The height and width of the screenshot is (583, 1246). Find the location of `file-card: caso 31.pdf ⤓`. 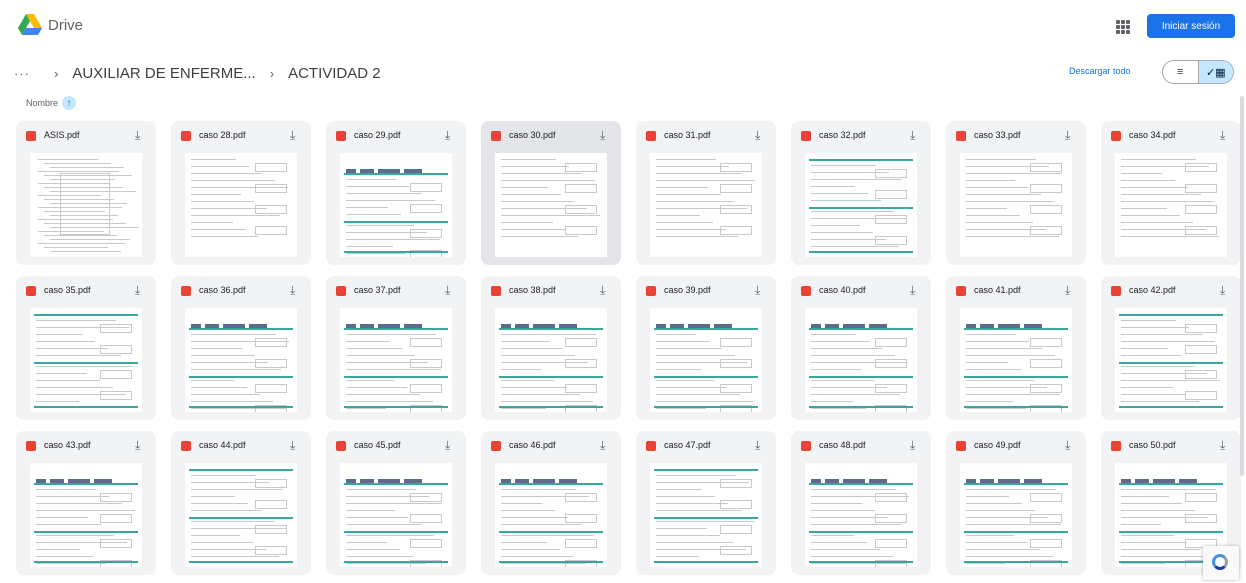

file-card: caso 31.pdf ⤓ is located at coordinates (706, 193).